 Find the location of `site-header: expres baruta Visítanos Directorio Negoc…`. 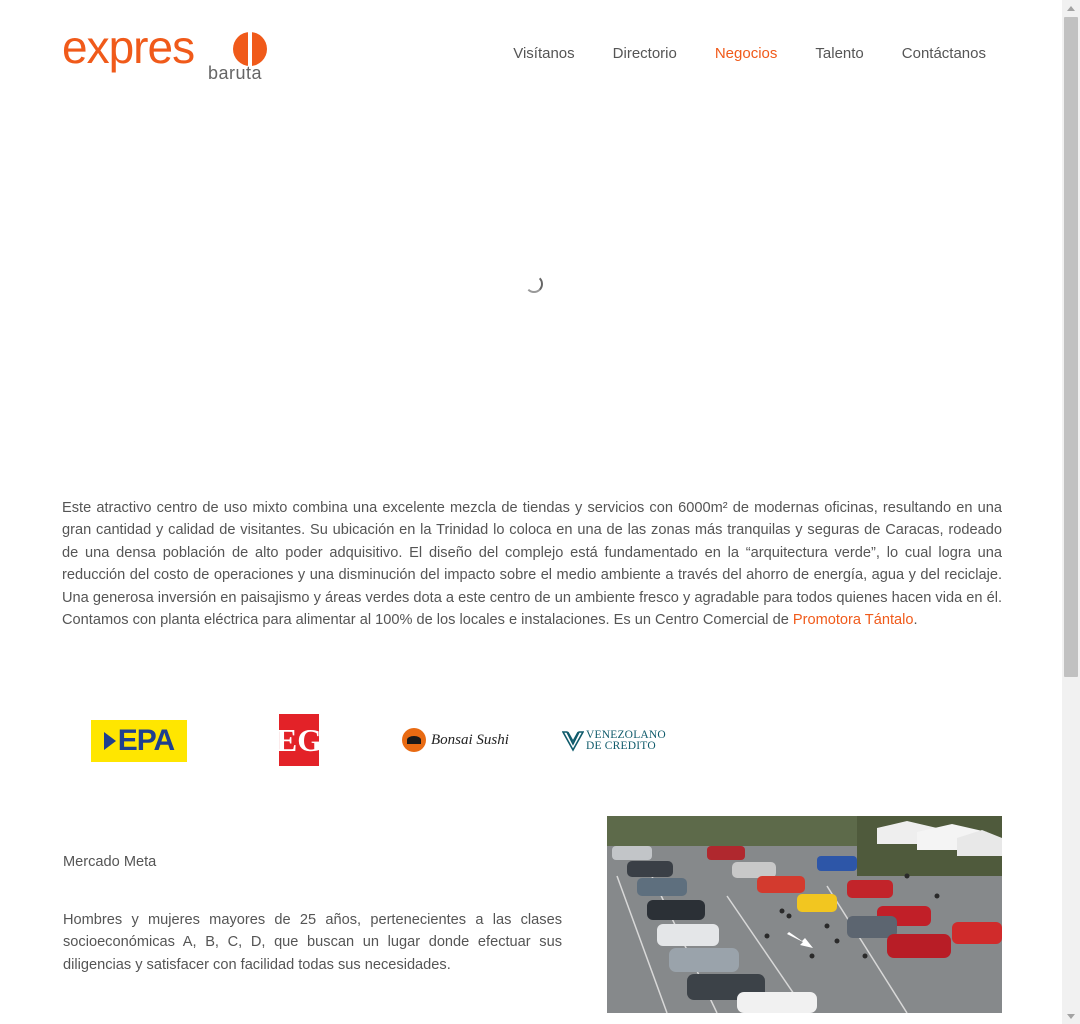

site-header: expres baruta Visítanos Directorio Negoc… is located at coordinates (532, 53).